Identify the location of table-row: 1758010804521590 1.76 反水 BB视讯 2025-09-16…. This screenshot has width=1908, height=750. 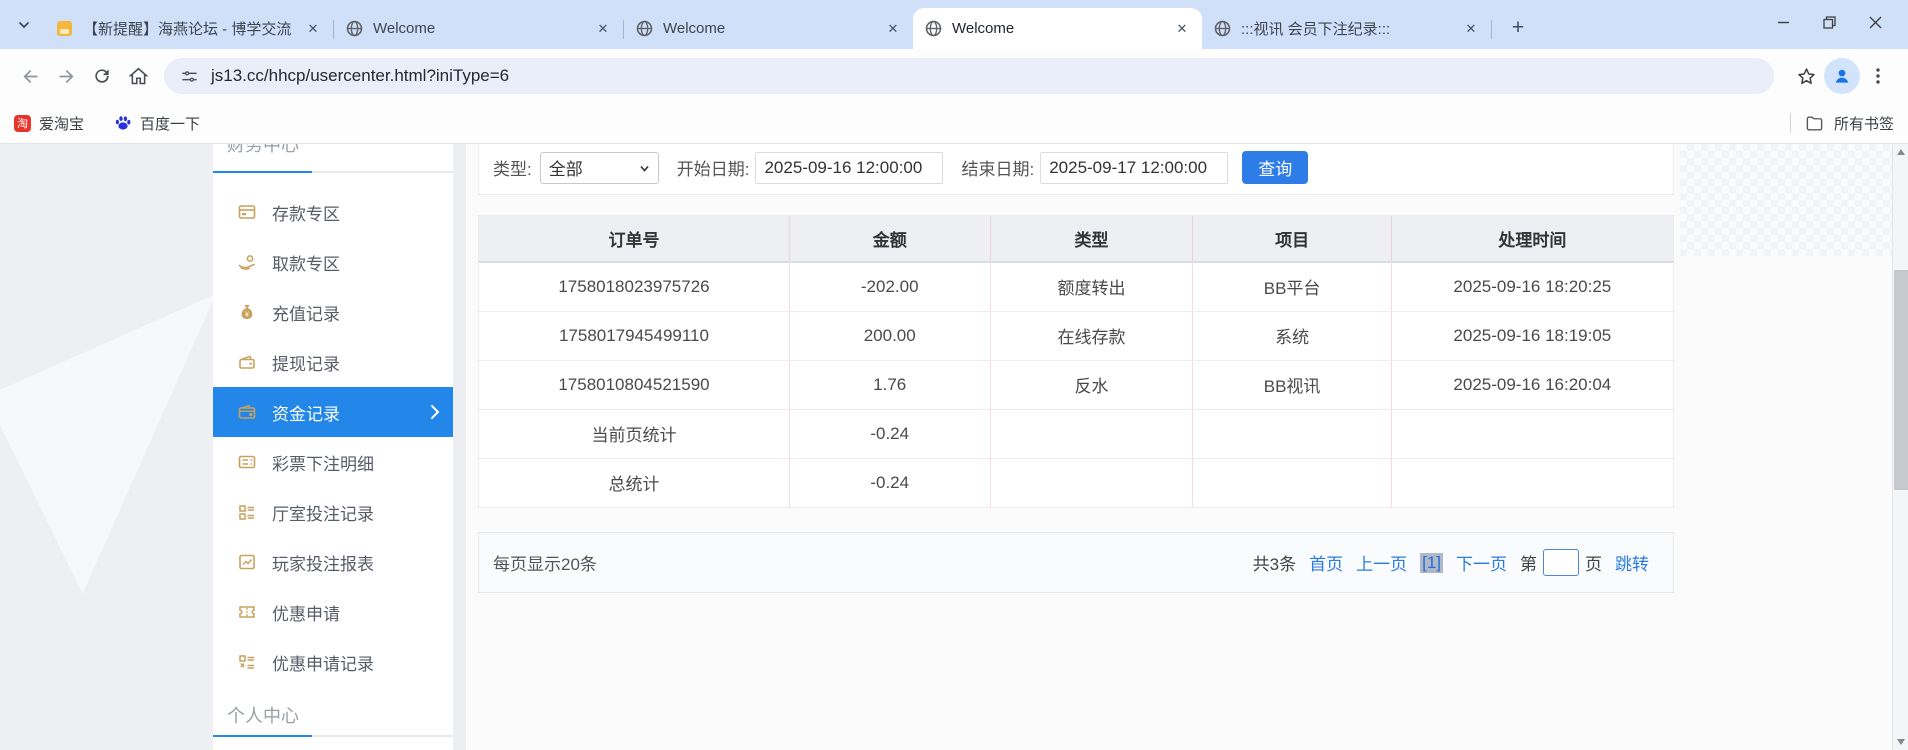
(1076, 385).